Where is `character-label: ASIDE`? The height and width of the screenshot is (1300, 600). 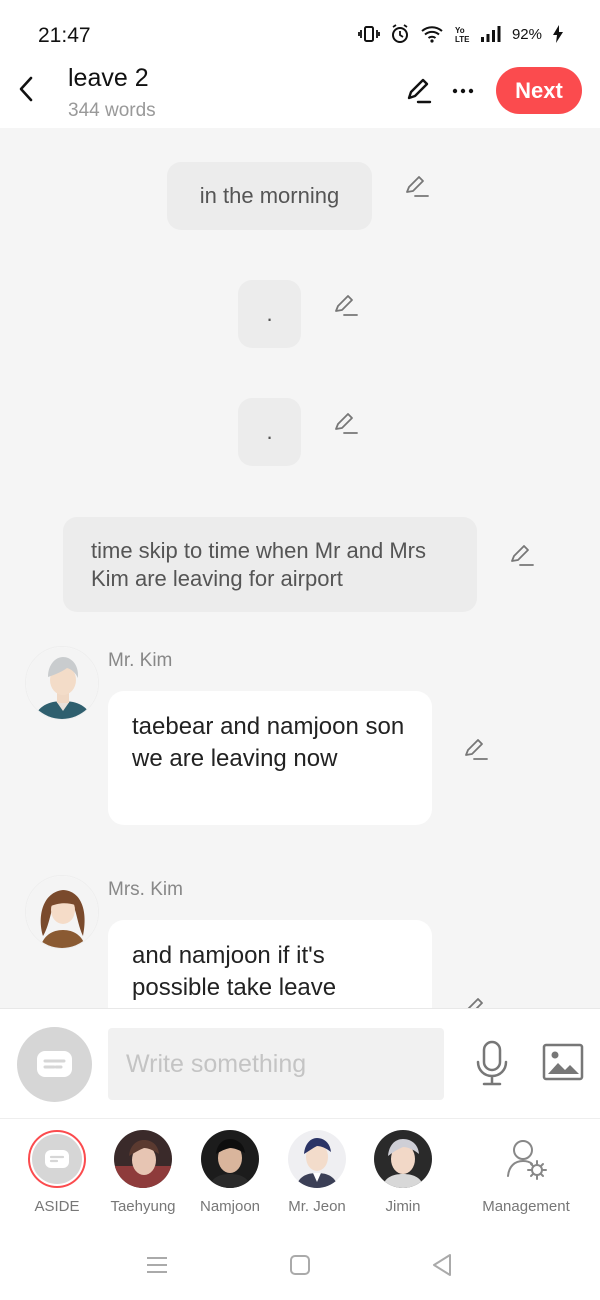 character-label: ASIDE is located at coordinates (57, 1206).